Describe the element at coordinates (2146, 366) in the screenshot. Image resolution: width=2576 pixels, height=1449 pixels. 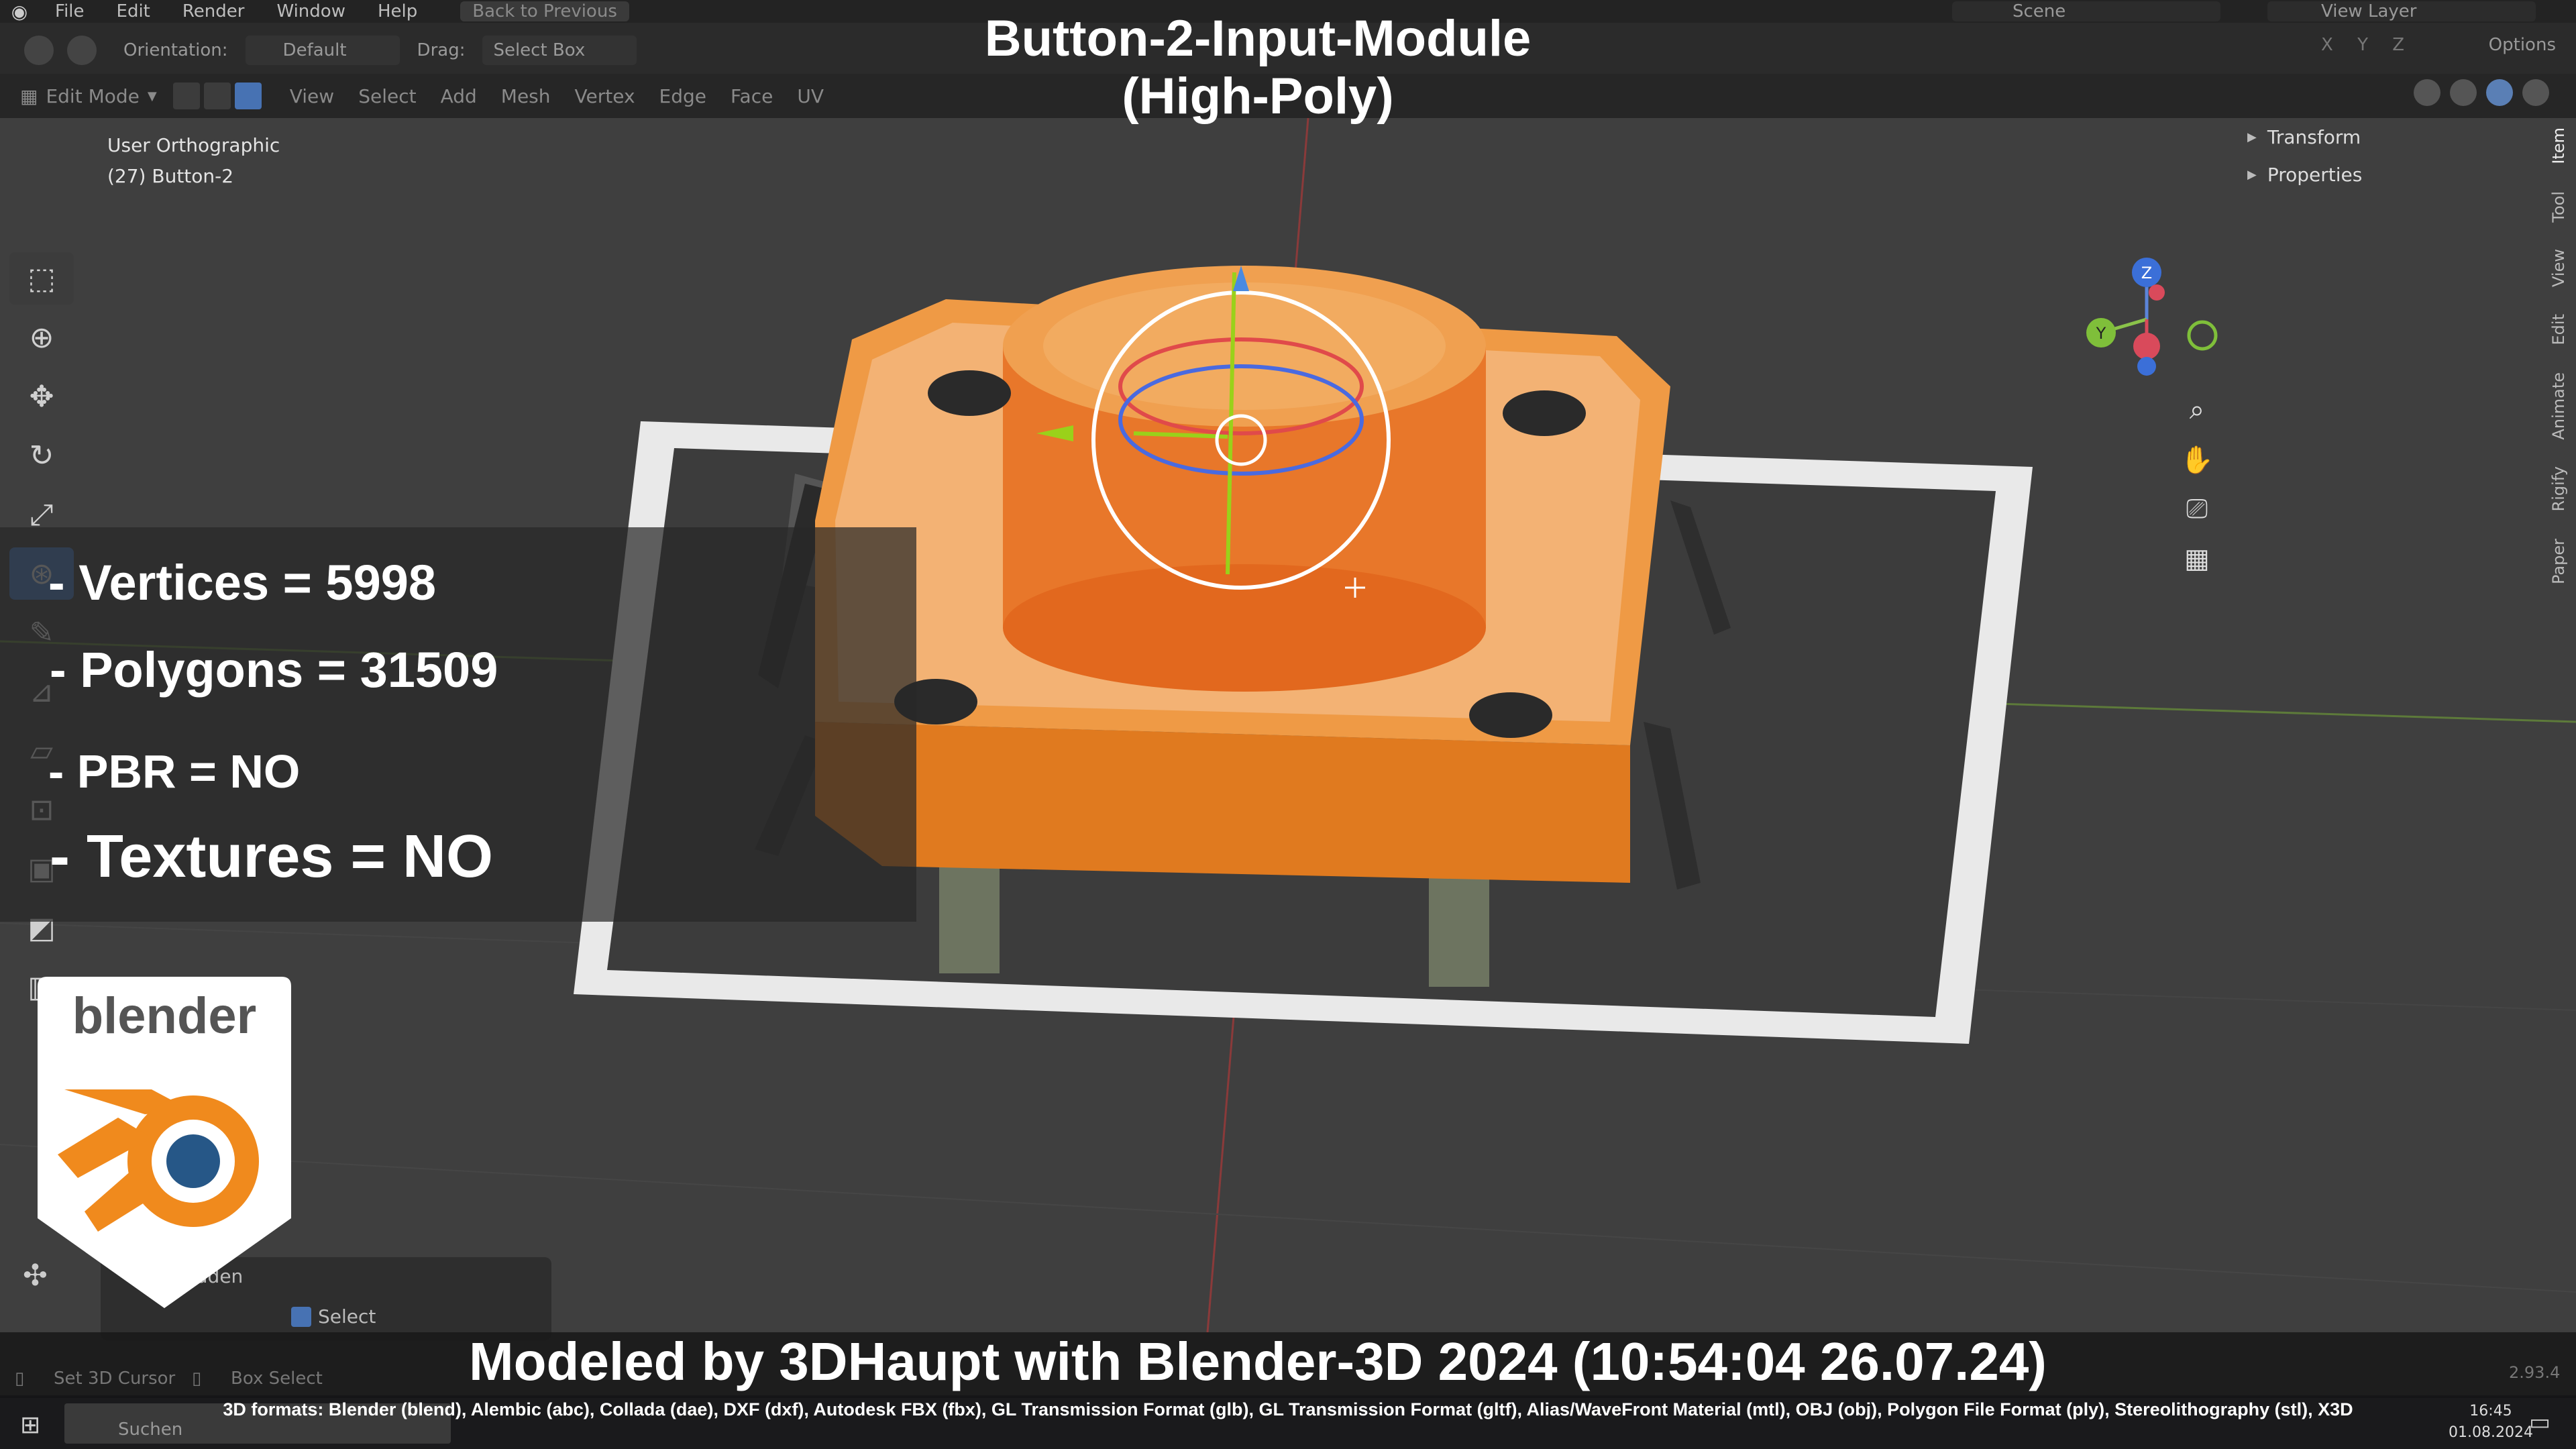
I see `gizmo-neg-z-icon` at that location.